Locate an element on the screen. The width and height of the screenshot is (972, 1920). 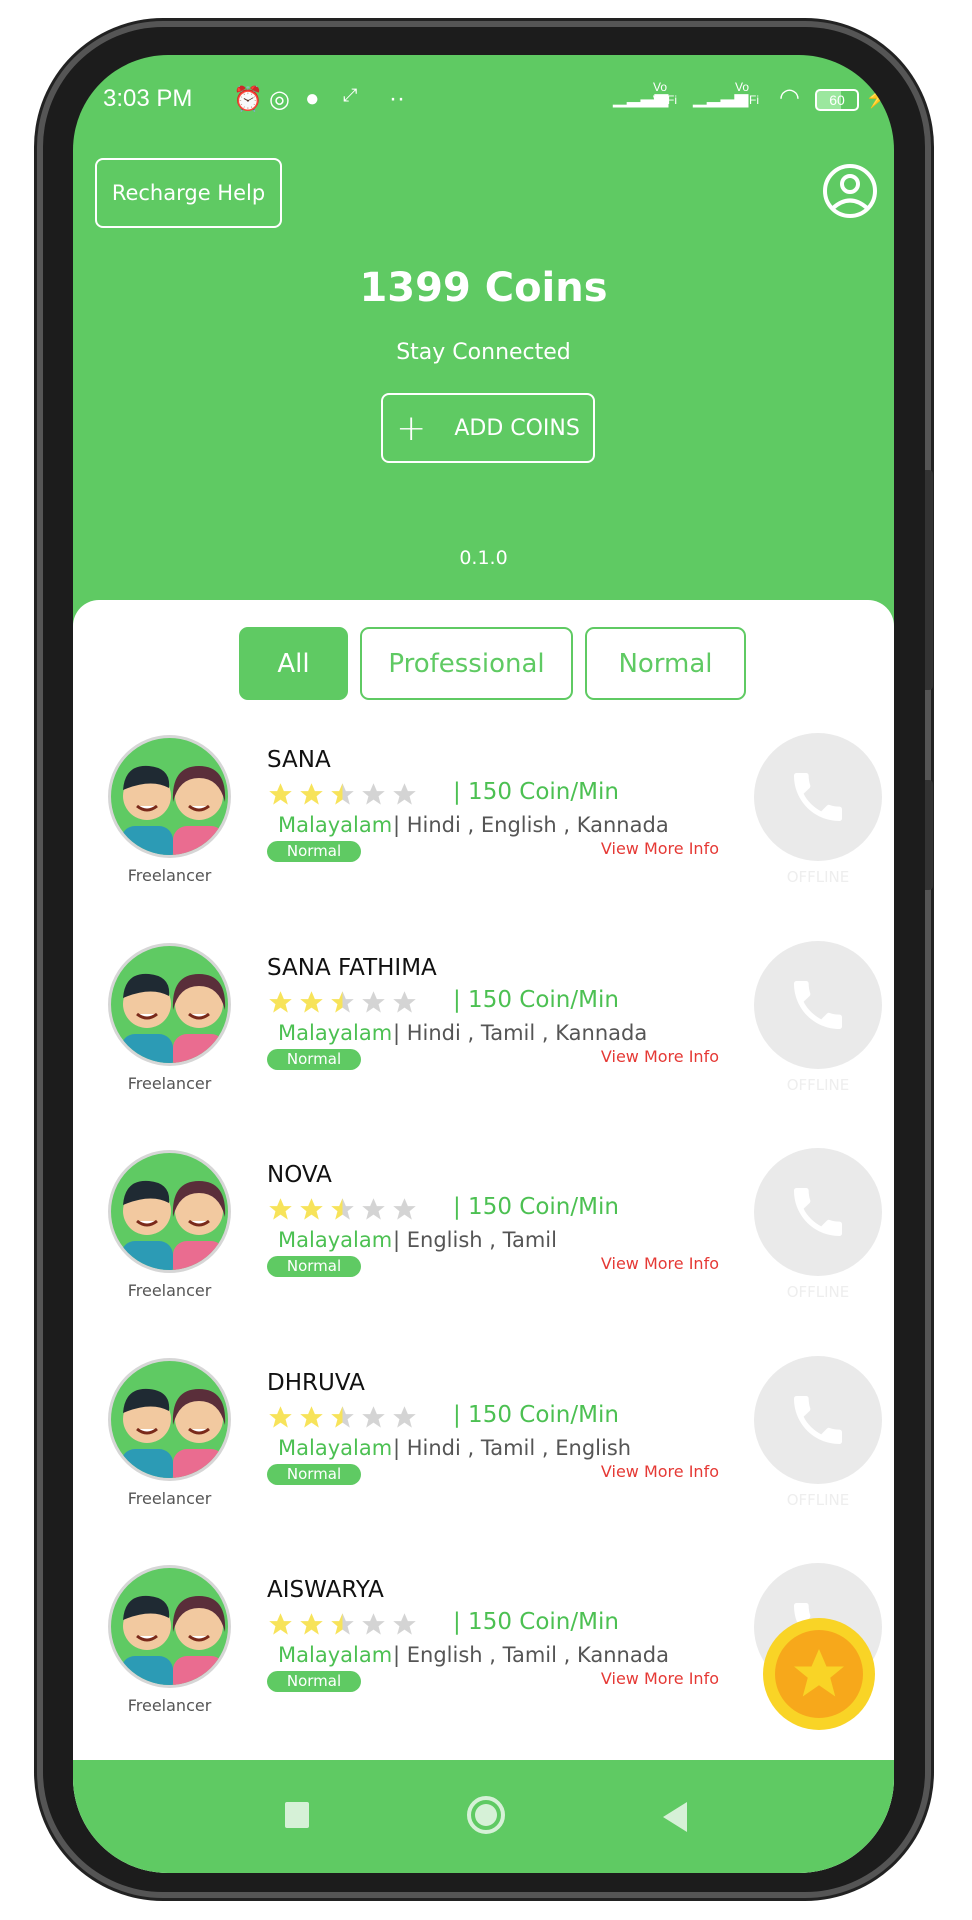
vowifi-label-2: Vo WiFi is located at coordinates (747, 93).